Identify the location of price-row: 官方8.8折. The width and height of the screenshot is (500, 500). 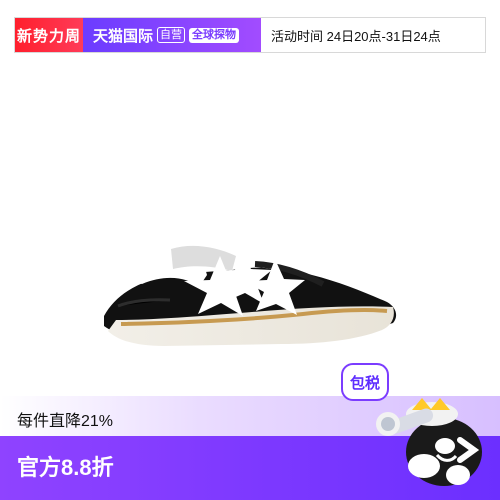
(65, 466).